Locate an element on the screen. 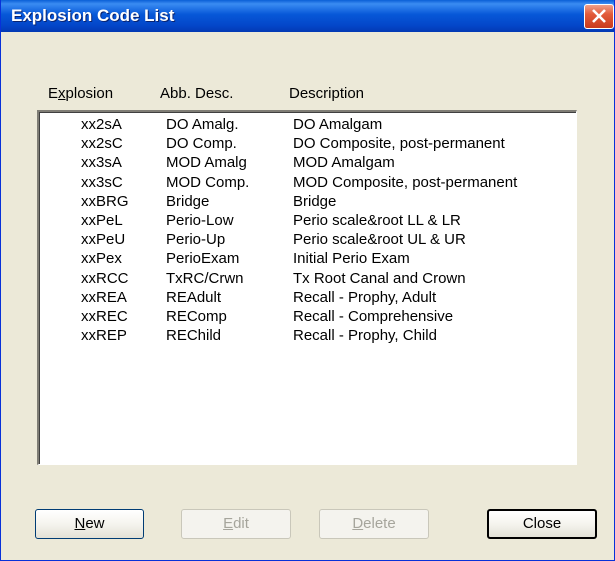  list-item: xx3sA MOD Amalg MOD Amalgam is located at coordinates (307, 163).